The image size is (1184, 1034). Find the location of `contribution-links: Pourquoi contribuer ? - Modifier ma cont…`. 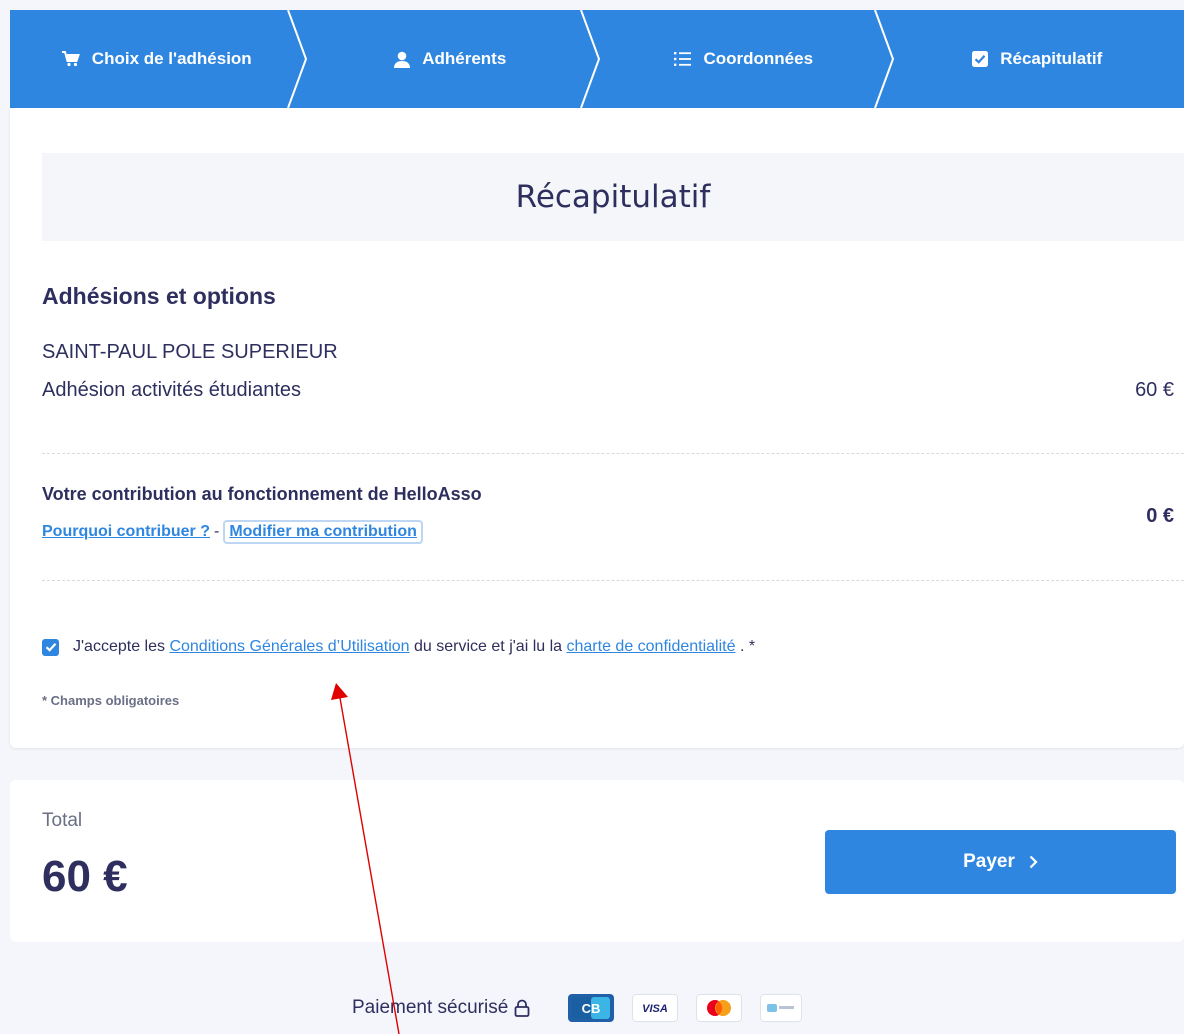

contribution-links: Pourquoi contribuer ? - Modifier ma cont… is located at coordinates (232, 532).